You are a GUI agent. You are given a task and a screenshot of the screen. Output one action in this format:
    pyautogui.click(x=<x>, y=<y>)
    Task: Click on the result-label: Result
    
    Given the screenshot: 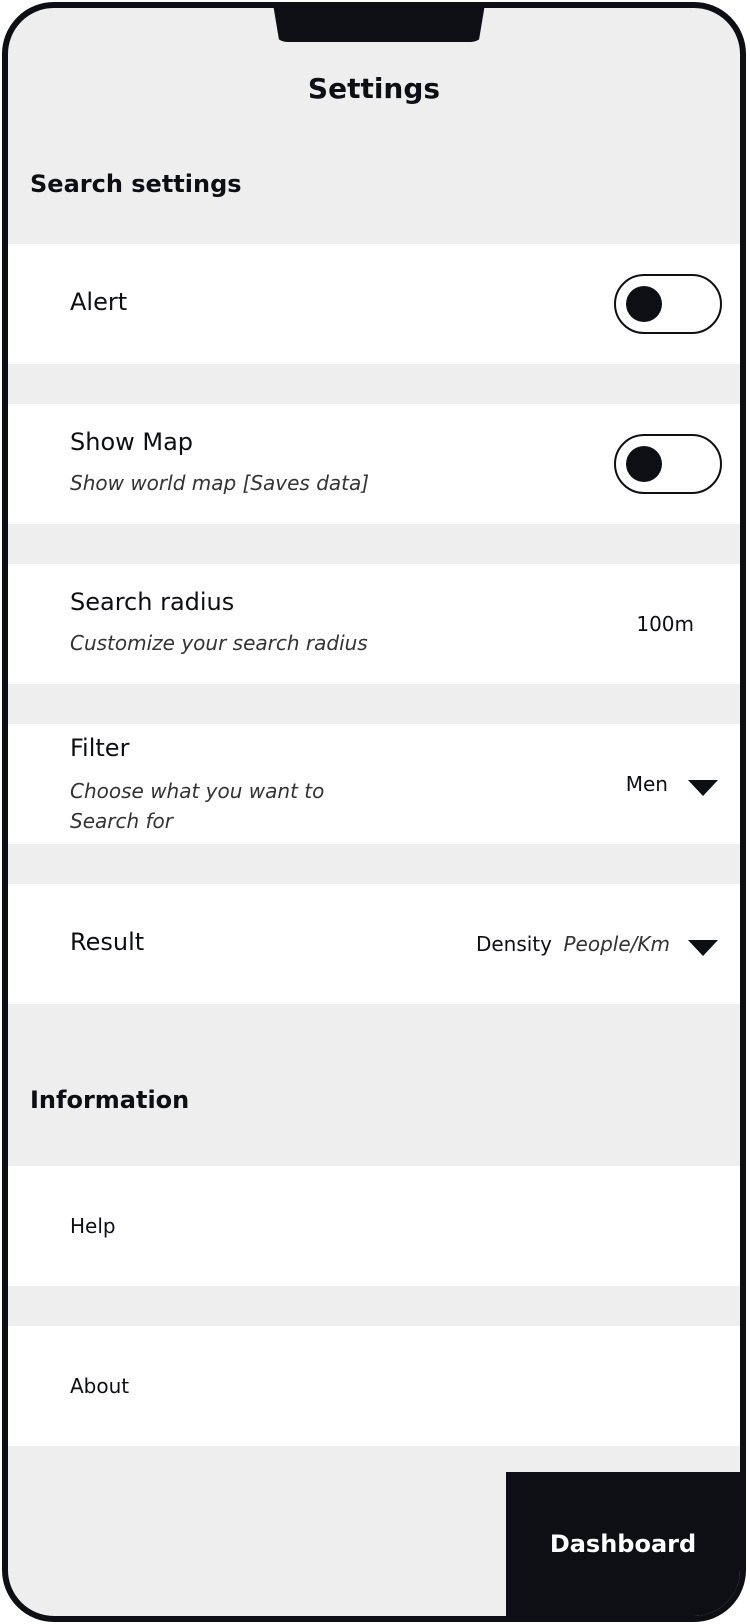 What is the action you would take?
    pyautogui.click(x=107, y=942)
    